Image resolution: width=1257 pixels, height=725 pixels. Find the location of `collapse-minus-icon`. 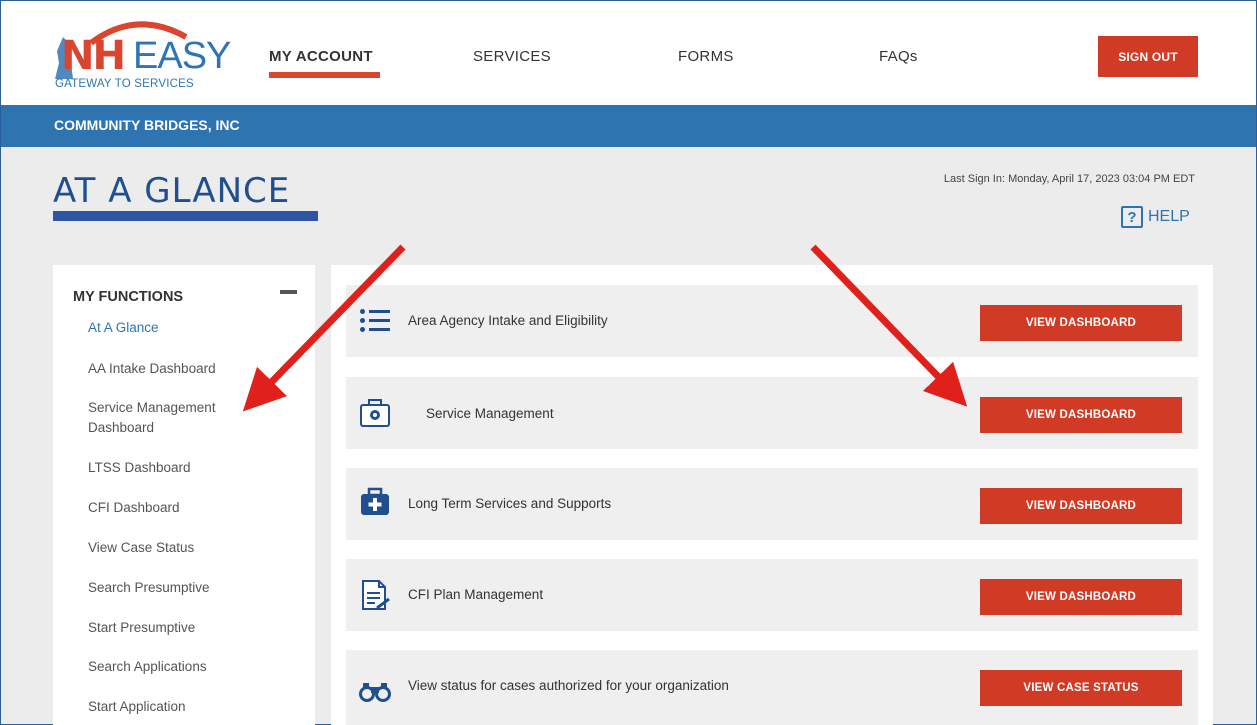

collapse-minus-icon is located at coordinates (288, 292).